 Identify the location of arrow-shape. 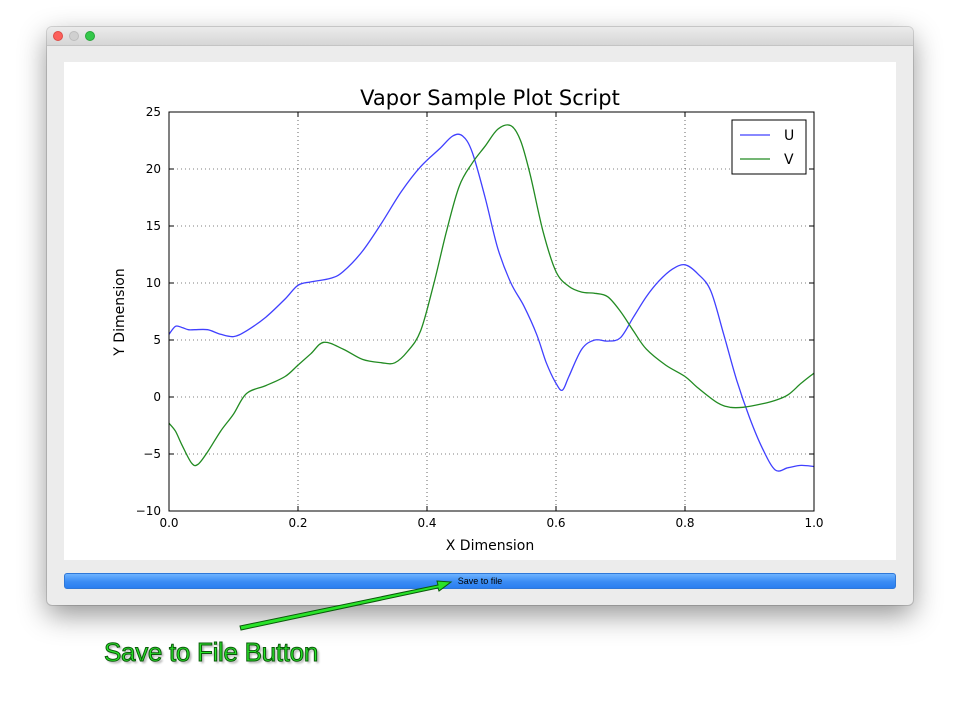
(346, 605).